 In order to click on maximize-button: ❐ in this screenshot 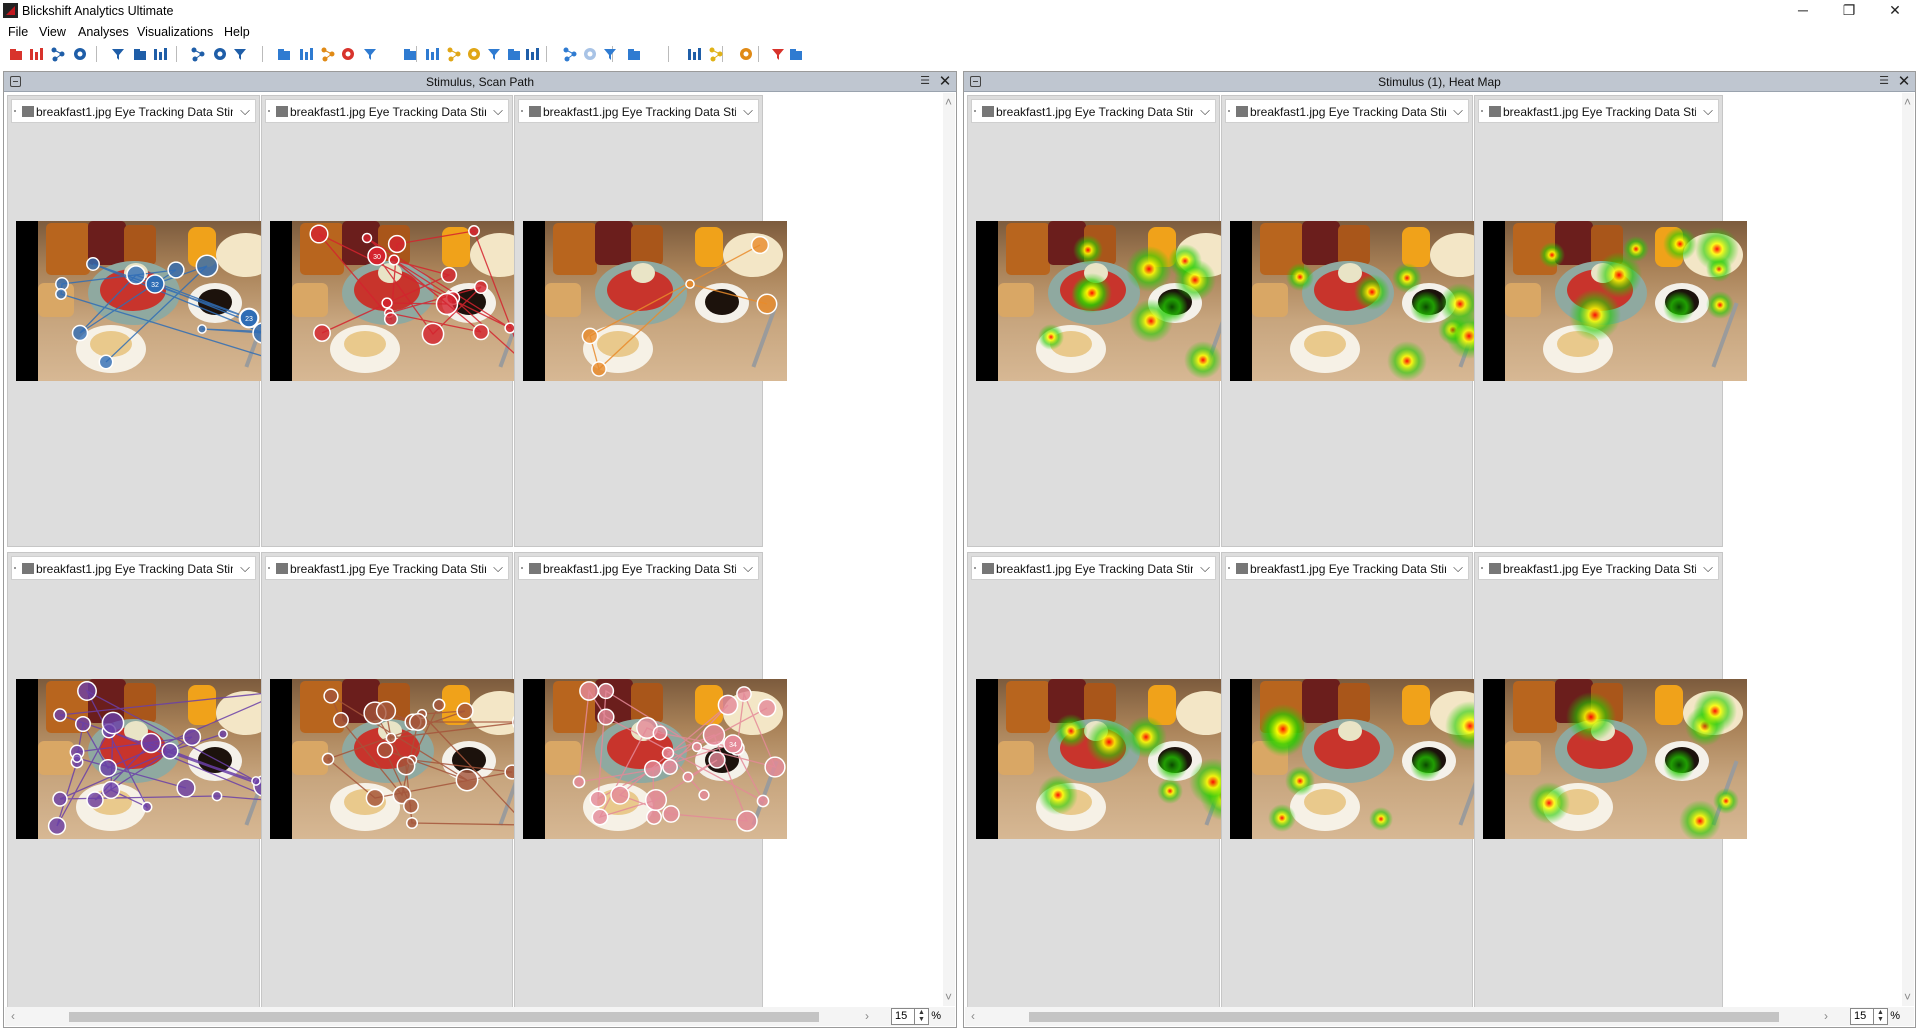, I will do `click(1849, 11)`.